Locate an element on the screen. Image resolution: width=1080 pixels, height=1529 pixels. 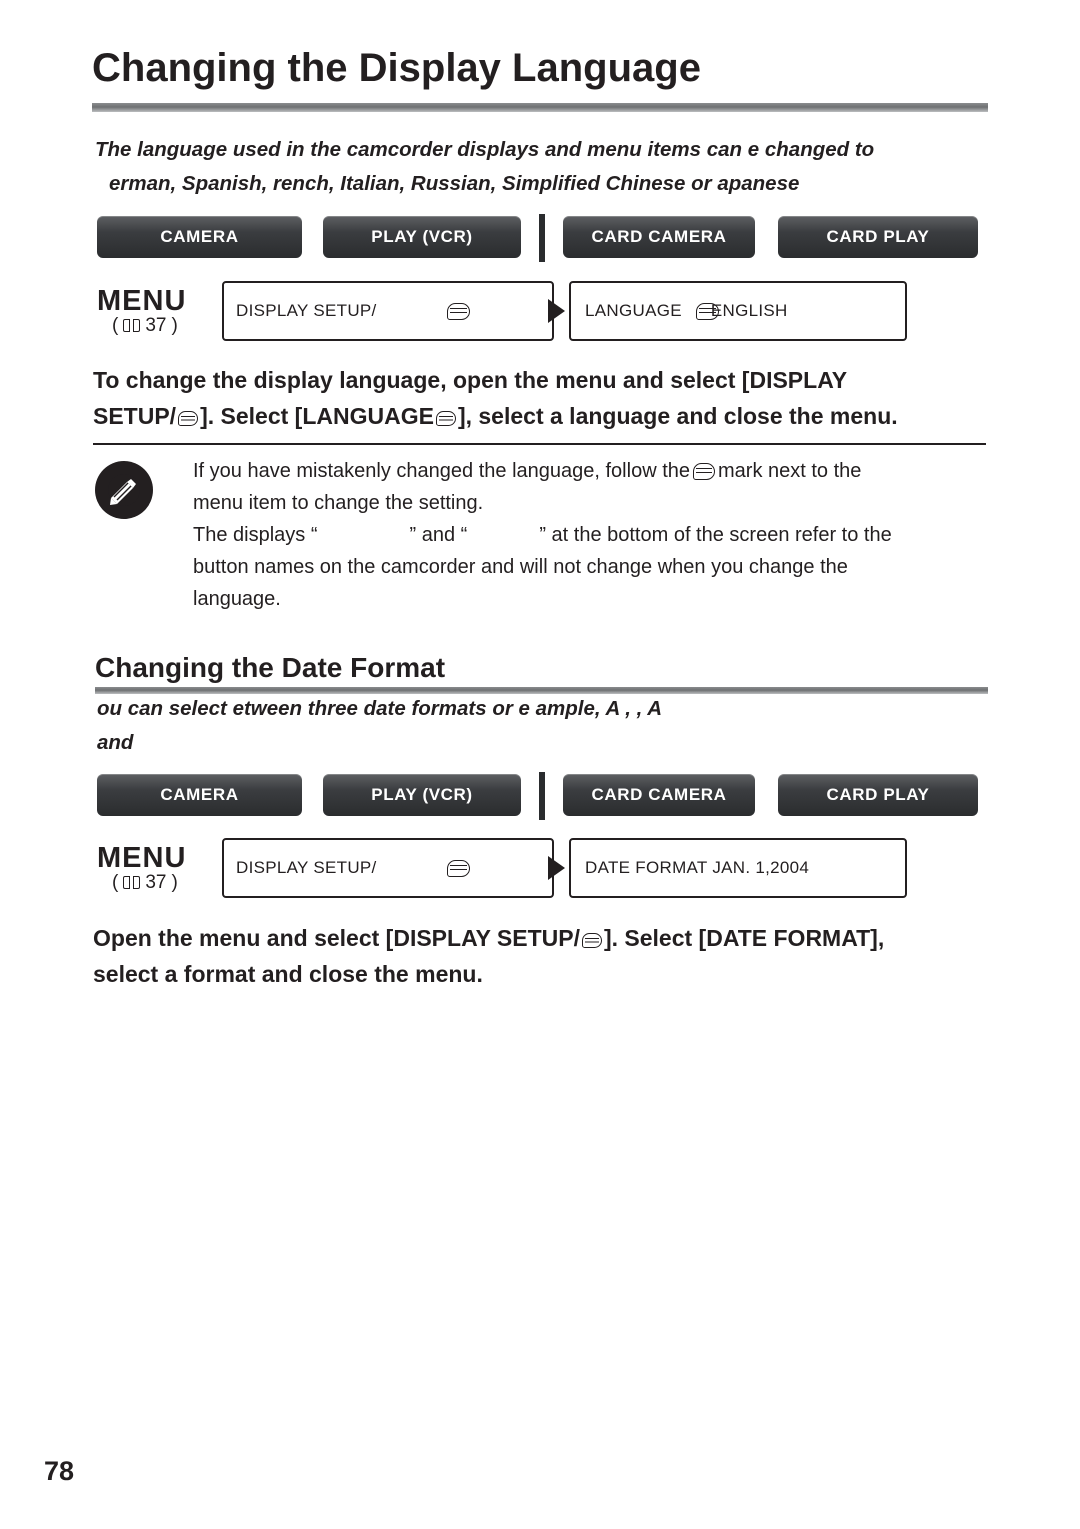
note-divider-top is located at coordinates (539, 444).